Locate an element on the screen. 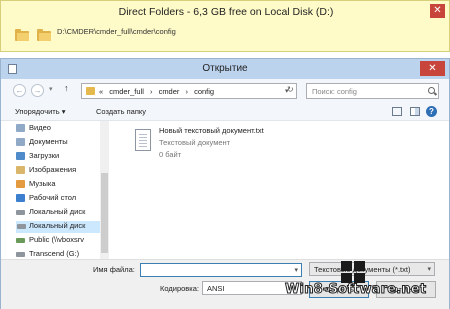  text-file-icon is located at coordinates (143, 140).